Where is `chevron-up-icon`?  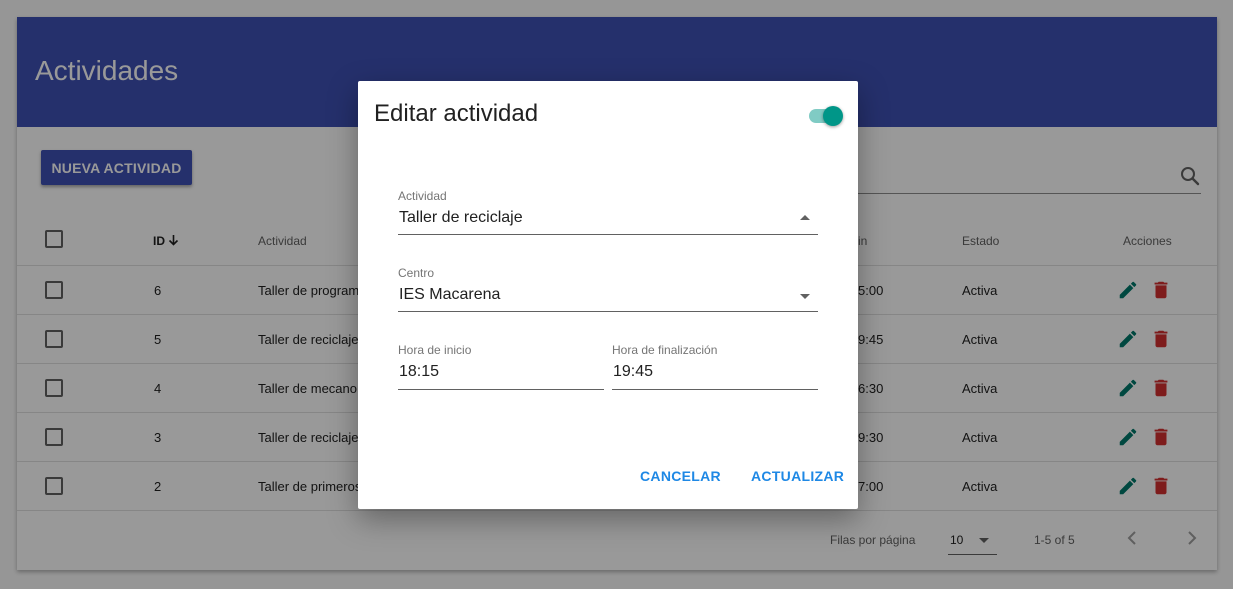
chevron-up-icon is located at coordinates (805, 217).